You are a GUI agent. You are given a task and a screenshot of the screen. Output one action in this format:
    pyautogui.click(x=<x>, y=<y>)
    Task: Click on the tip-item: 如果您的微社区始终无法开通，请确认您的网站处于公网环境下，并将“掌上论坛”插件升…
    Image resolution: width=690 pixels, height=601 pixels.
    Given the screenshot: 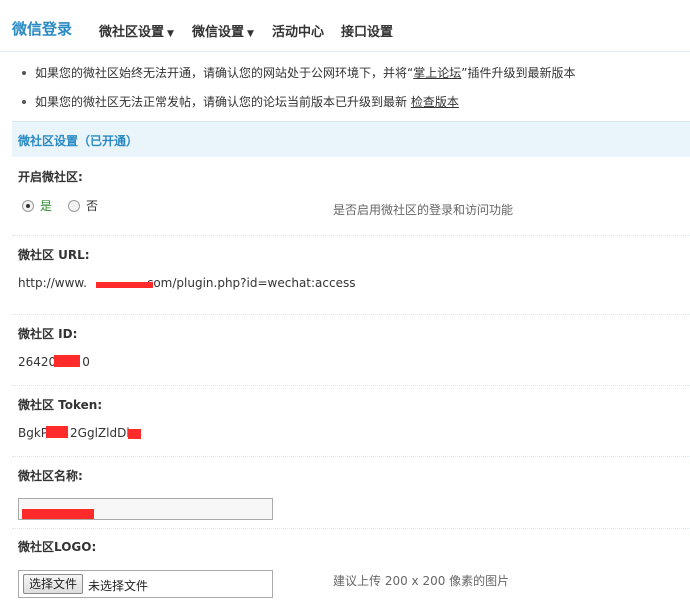 What is the action you would take?
    pyautogui.click(x=298, y=72)
    